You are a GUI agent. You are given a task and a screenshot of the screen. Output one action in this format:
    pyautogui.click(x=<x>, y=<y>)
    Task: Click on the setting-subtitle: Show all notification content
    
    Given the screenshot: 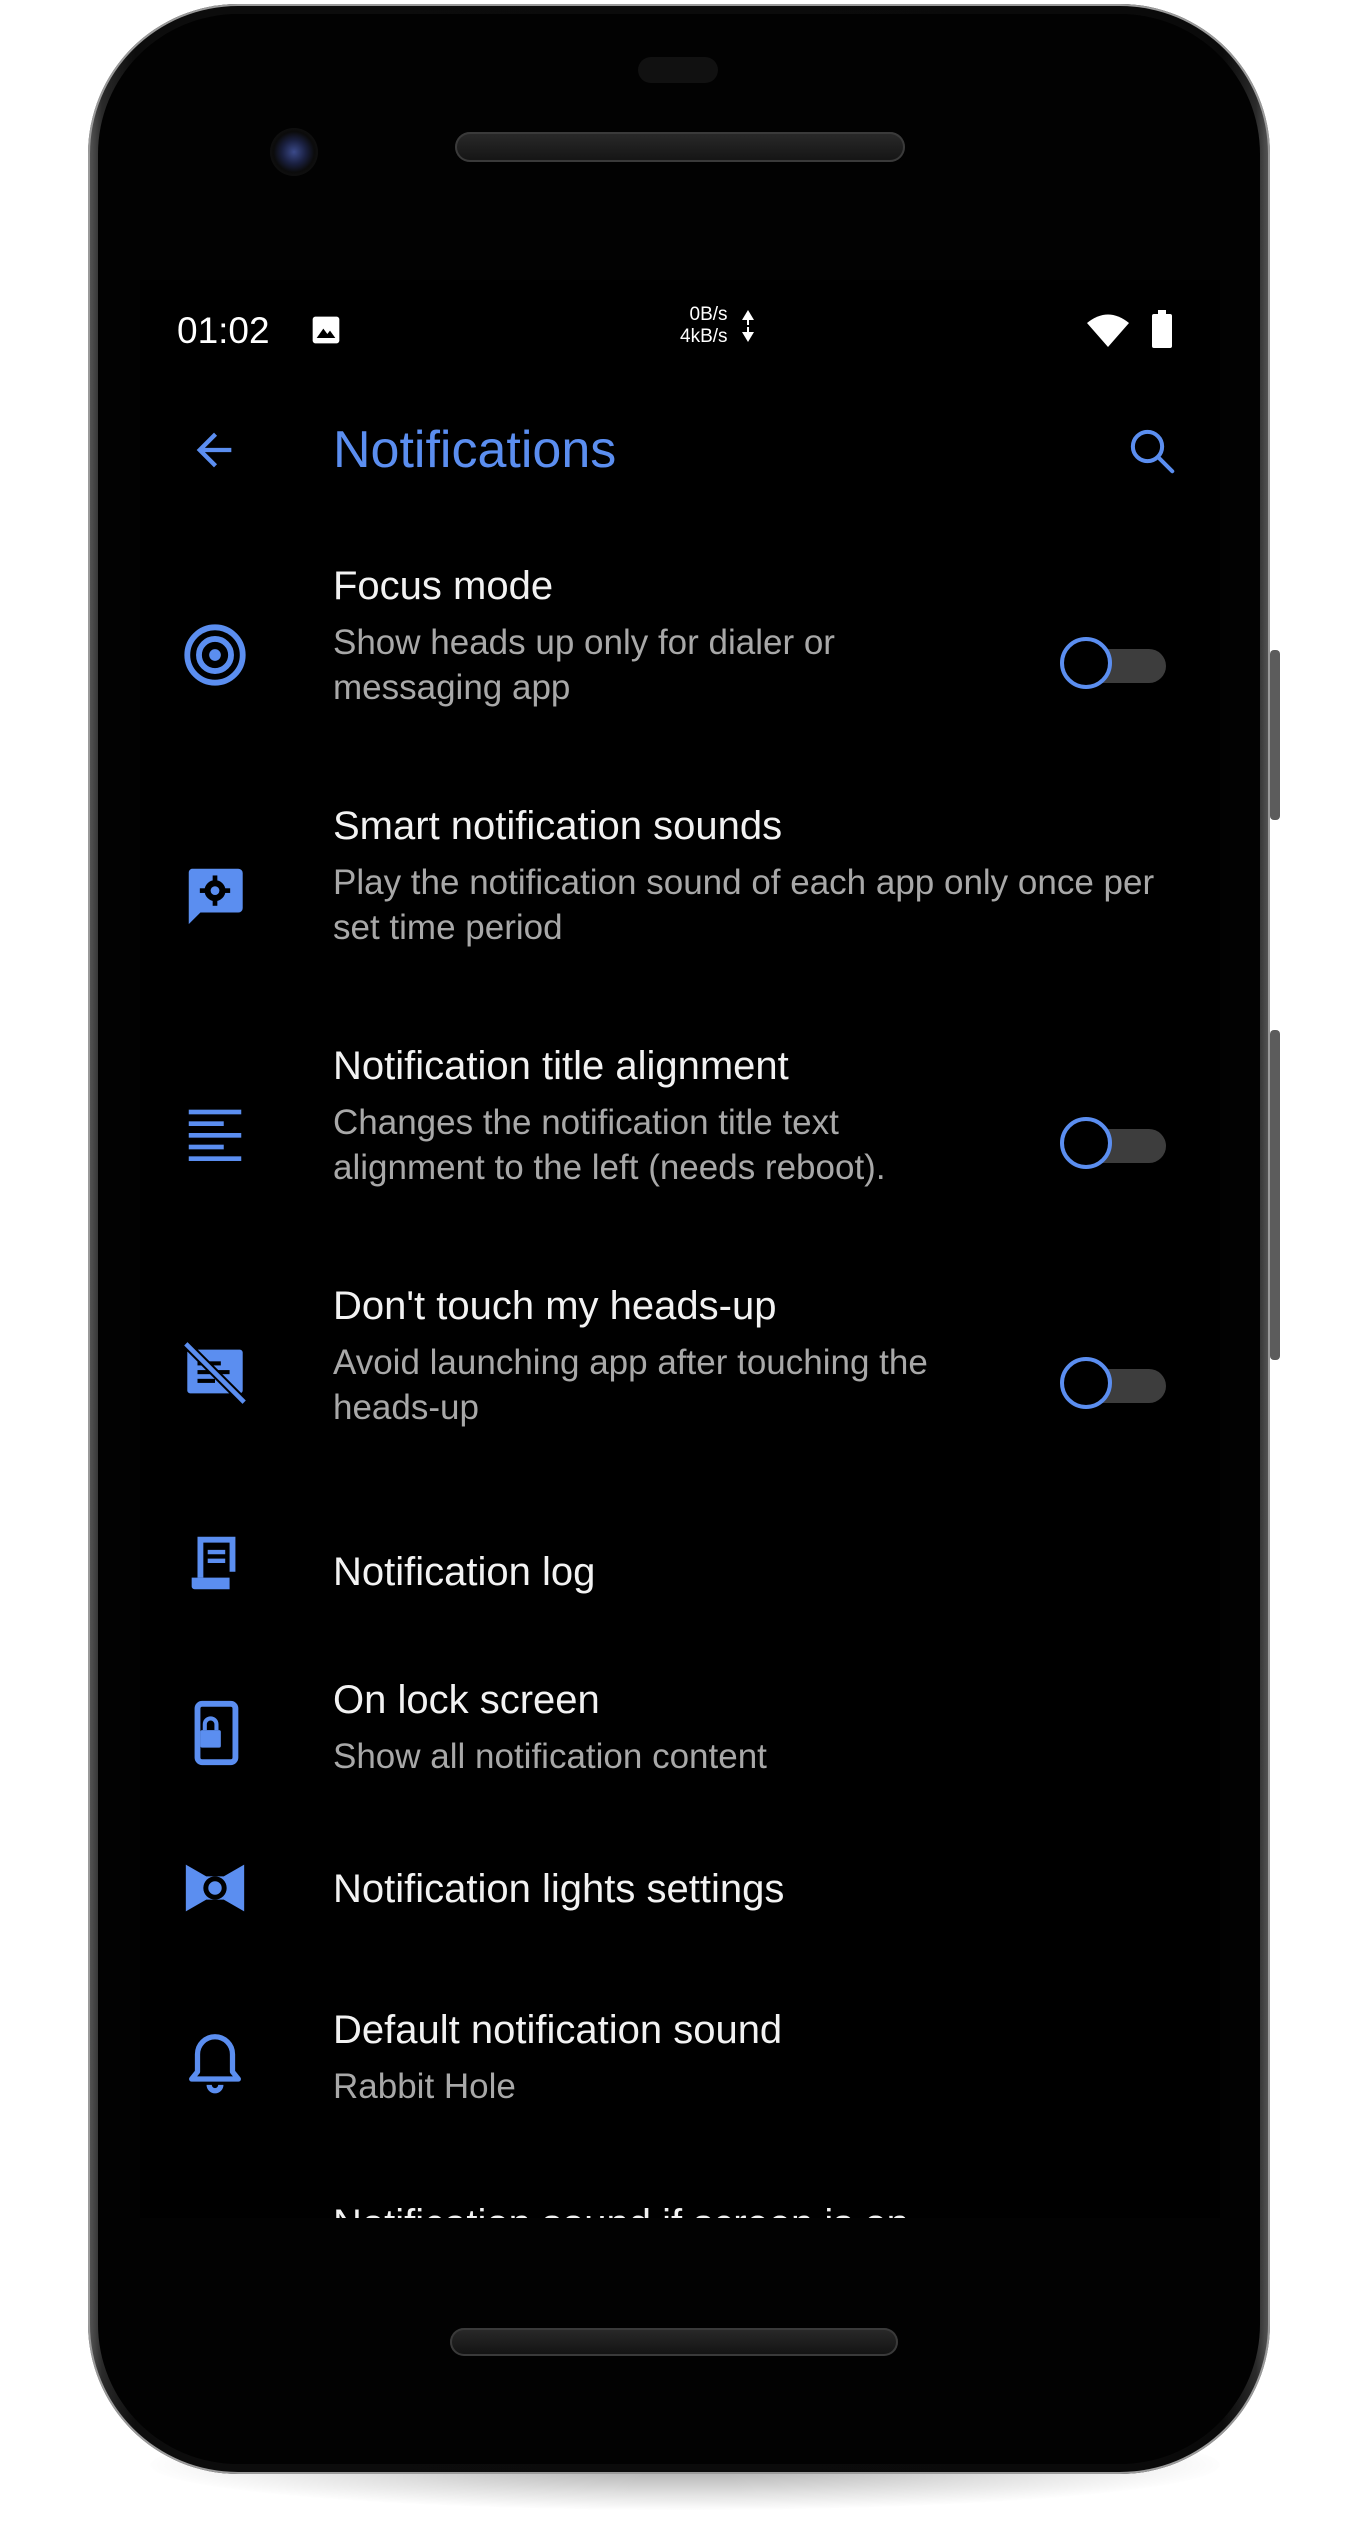 What is the action you would take?
    pyautogui.click(x=550, y=1756)
    